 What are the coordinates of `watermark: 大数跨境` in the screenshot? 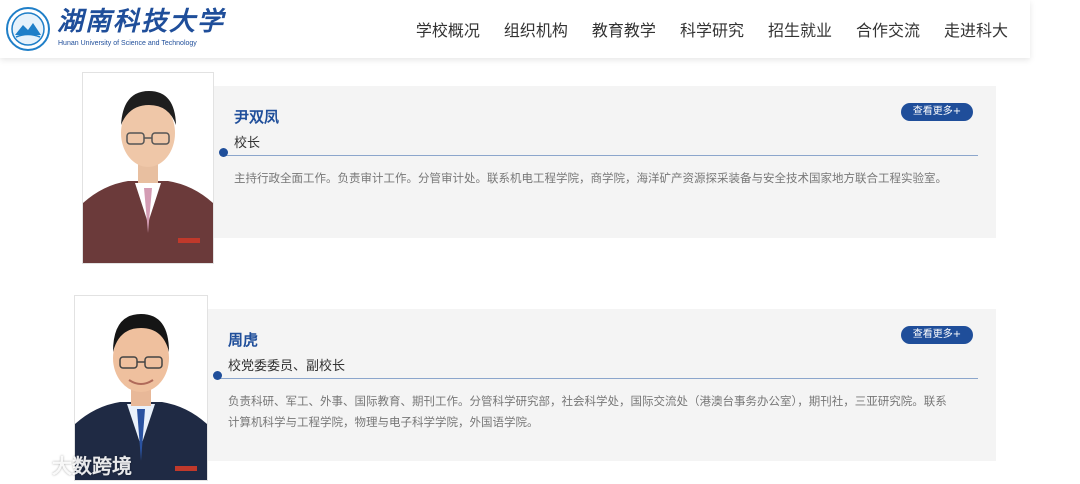 It's located at (70, 464).